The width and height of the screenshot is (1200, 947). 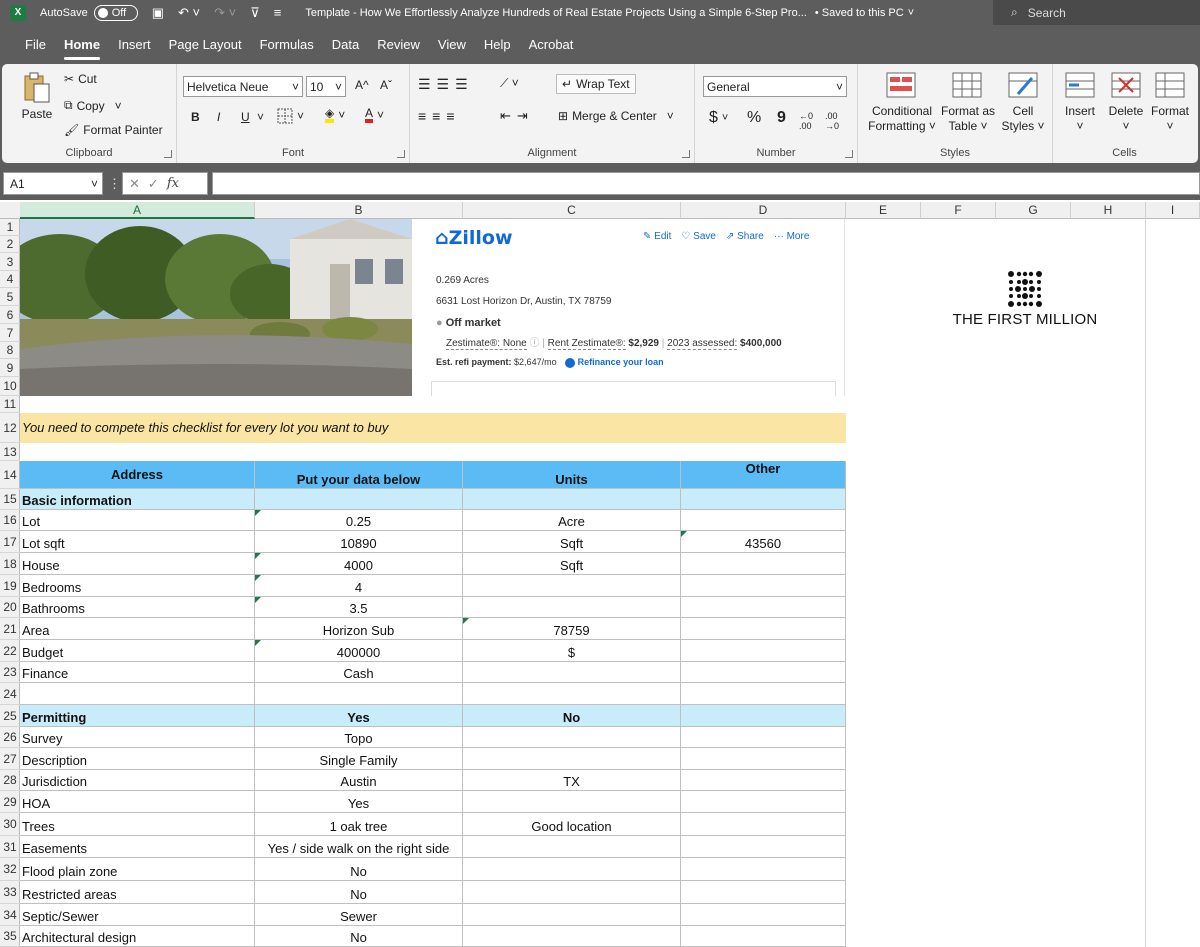 I want to click on row-label: Bedrooms, so click(x=137, y=586).